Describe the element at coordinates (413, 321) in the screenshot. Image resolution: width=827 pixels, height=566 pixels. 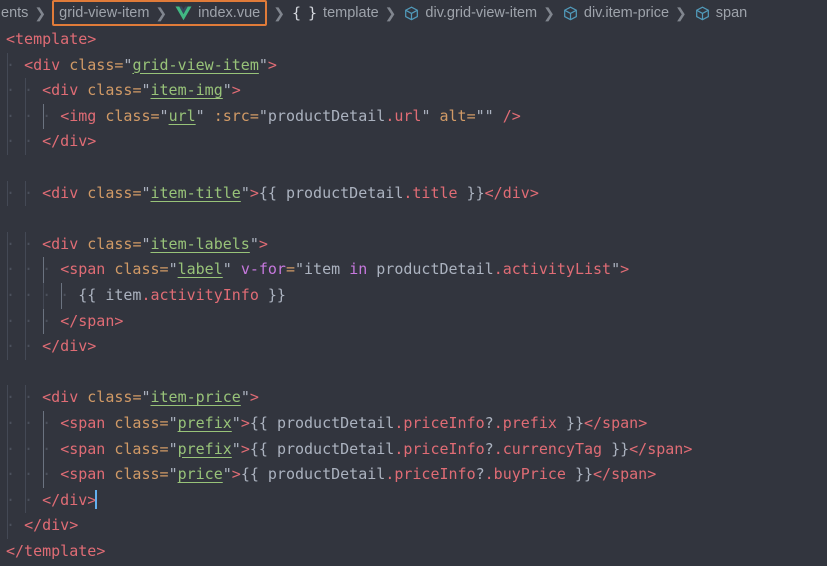
I see `code-line: · · · </span>` at that location.